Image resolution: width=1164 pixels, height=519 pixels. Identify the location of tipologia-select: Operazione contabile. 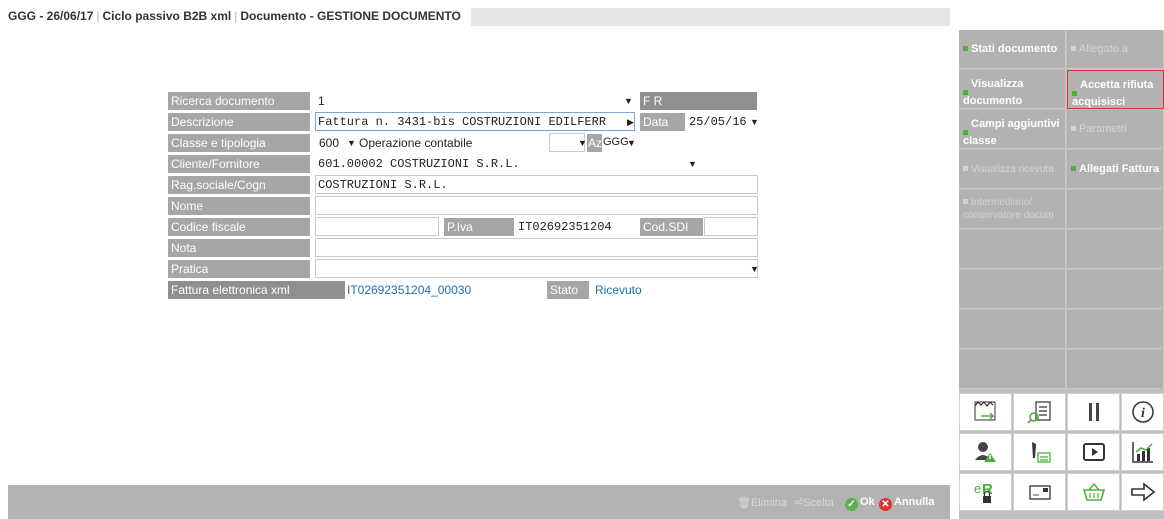
(452, 142).